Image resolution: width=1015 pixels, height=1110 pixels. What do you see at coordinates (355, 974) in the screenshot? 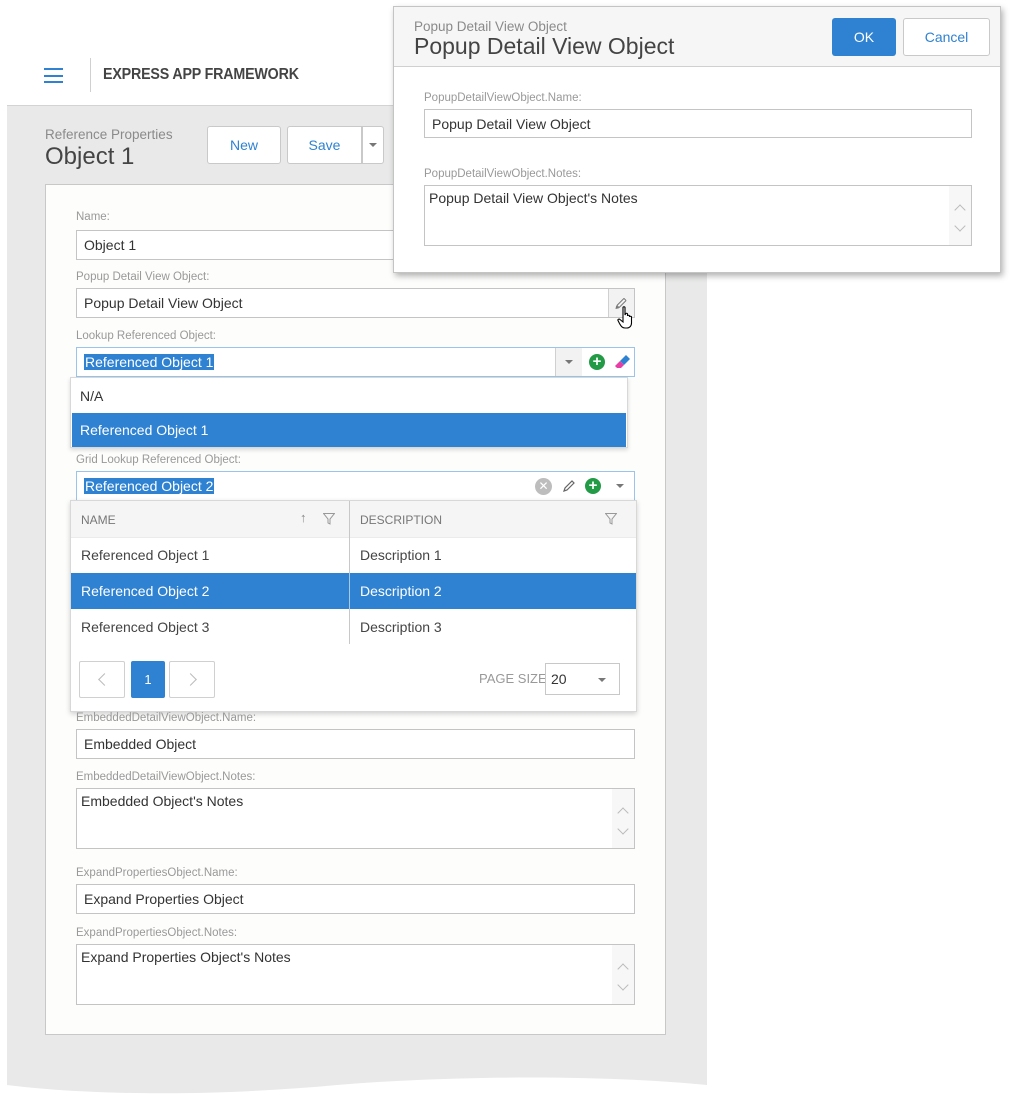
I see `expand-notes-textarea: Expand Properties Object's Notes` at bounding box center [355, 974].